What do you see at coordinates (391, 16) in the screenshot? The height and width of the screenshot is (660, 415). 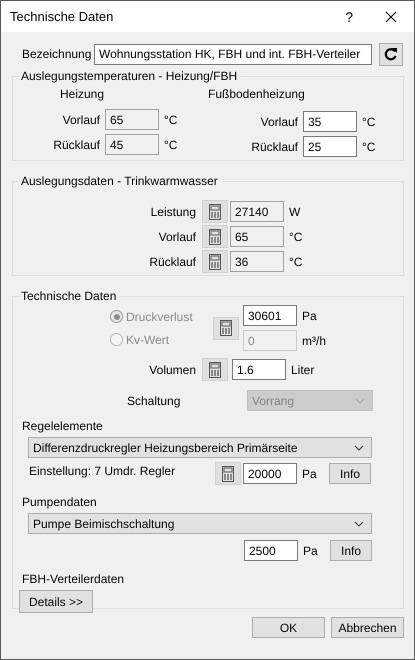 I see `close-icon` at bounding box center [391, 16].